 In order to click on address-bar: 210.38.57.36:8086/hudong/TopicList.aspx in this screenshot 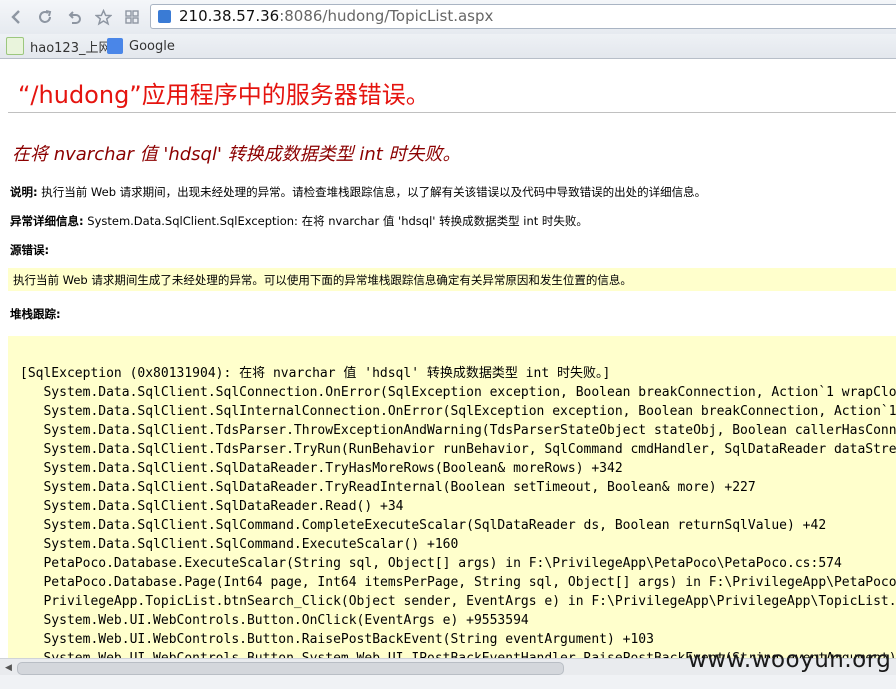, I will do `click(523, 16)`.